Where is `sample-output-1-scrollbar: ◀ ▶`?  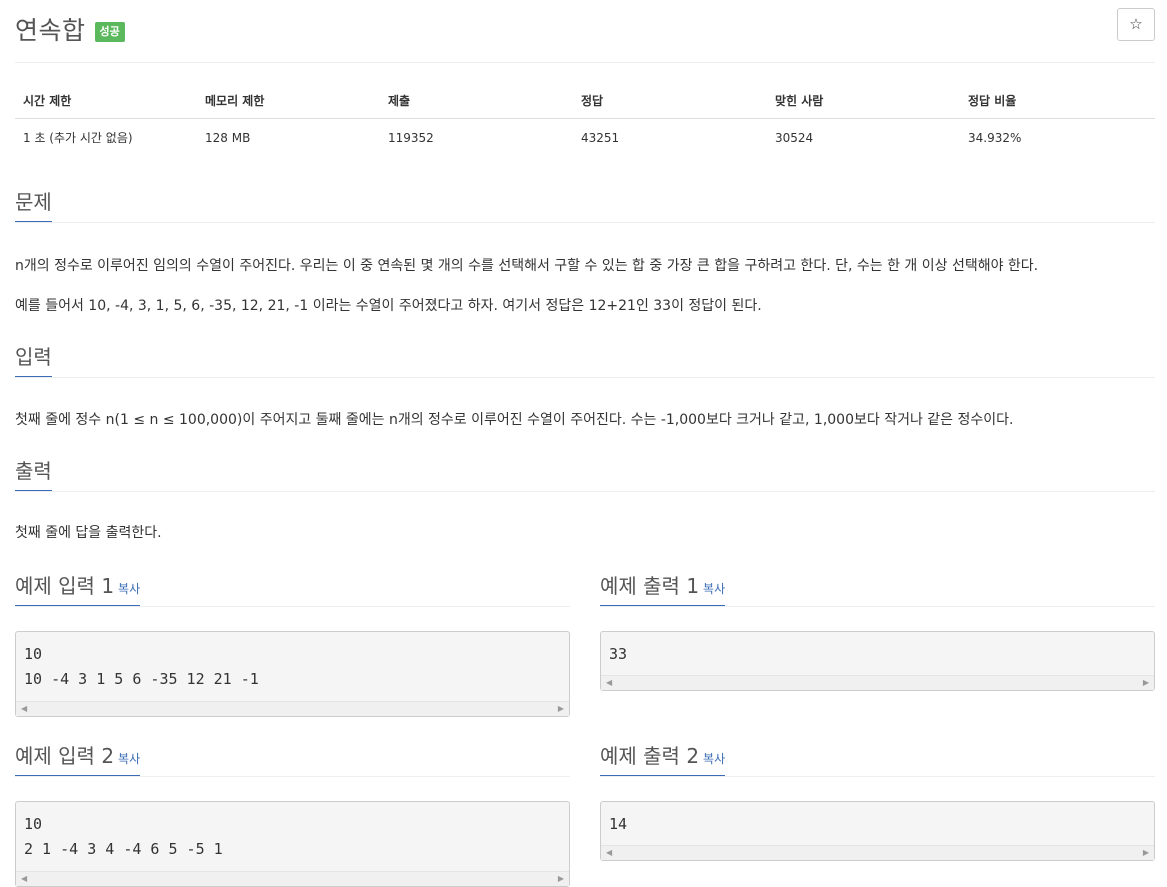 sample-output-1-scrollbar: ◀ ▶ is located at coordinates (877, 682).